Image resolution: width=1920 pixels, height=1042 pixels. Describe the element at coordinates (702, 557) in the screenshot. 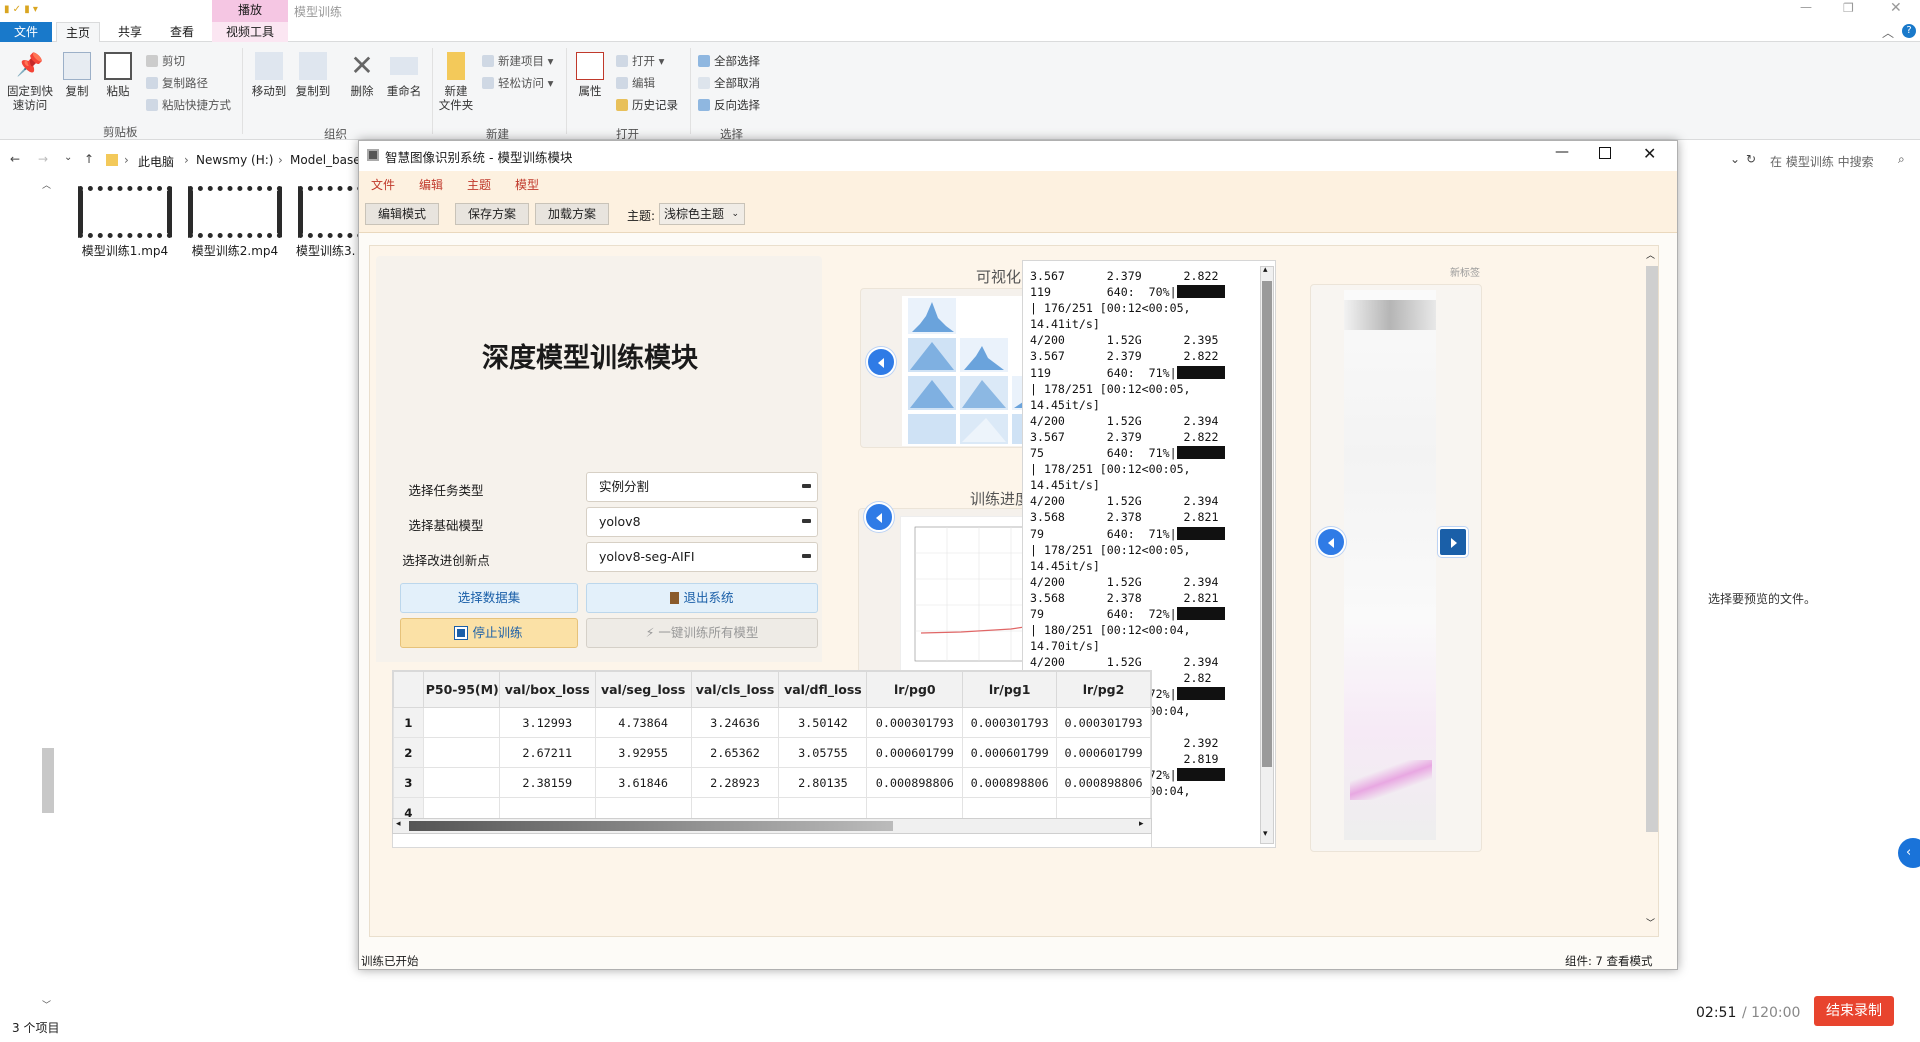

I see `improvement-select: yolov8-seg-AIFI` at that location.